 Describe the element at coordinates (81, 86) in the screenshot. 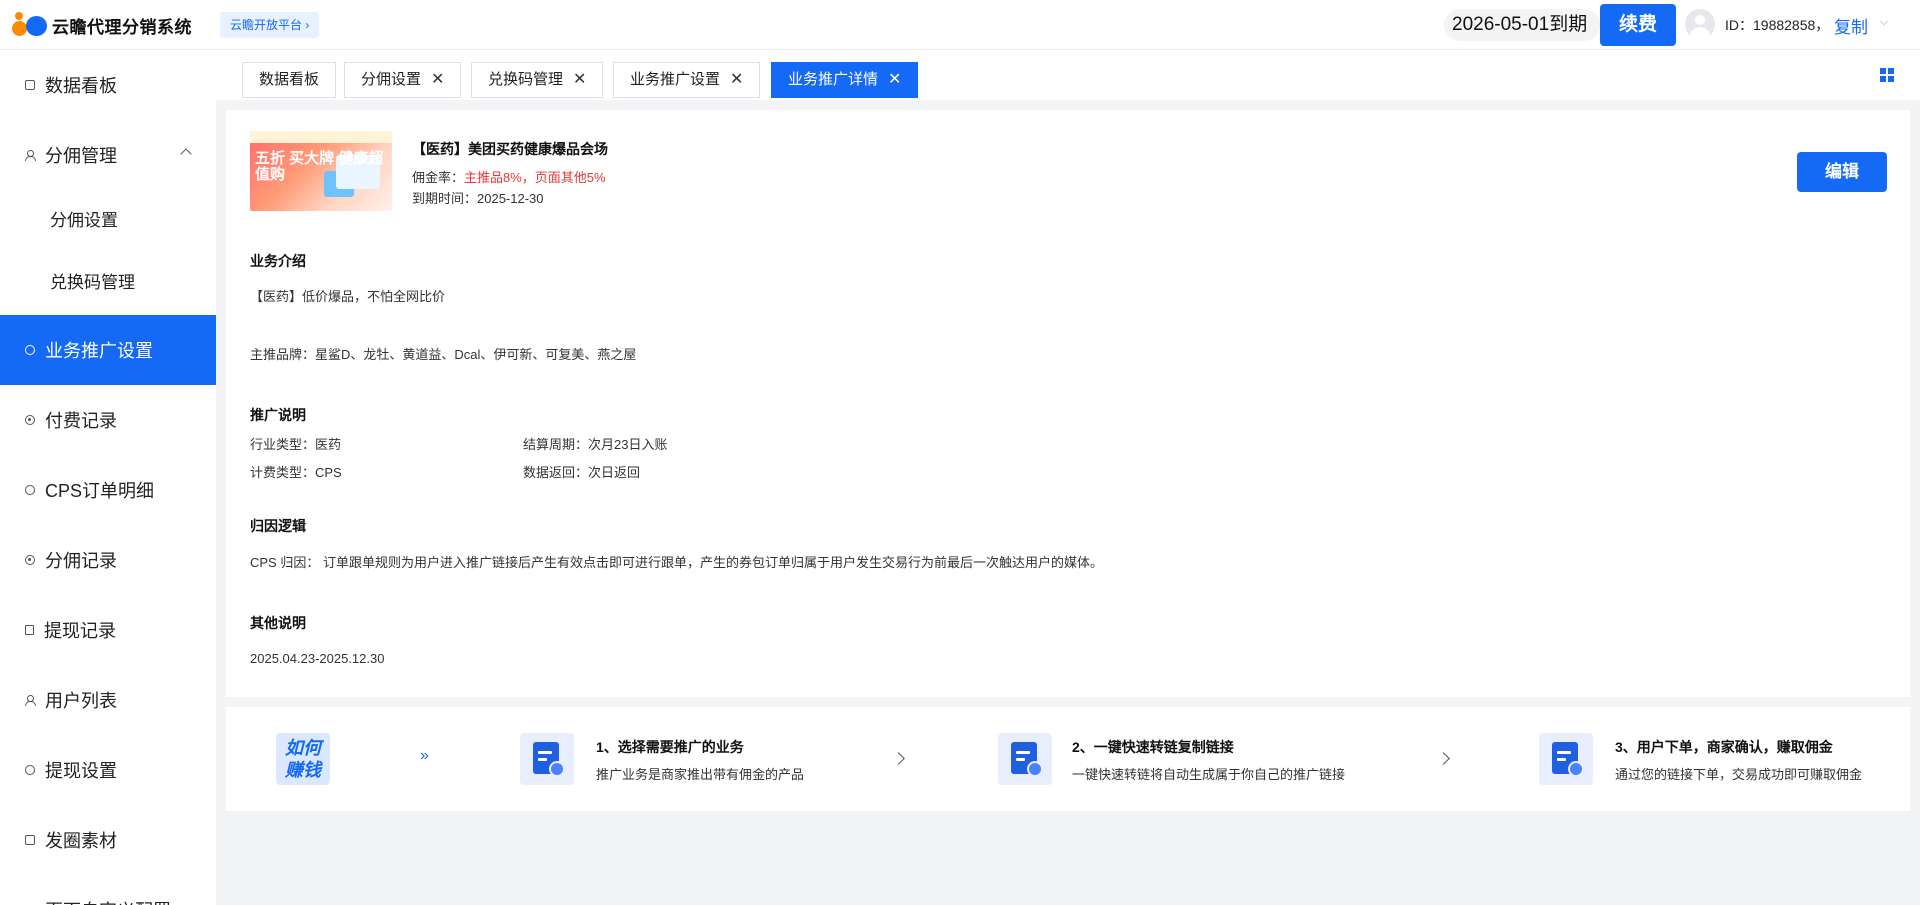

I see `sidebar-item-label: 数据看板` at that location.